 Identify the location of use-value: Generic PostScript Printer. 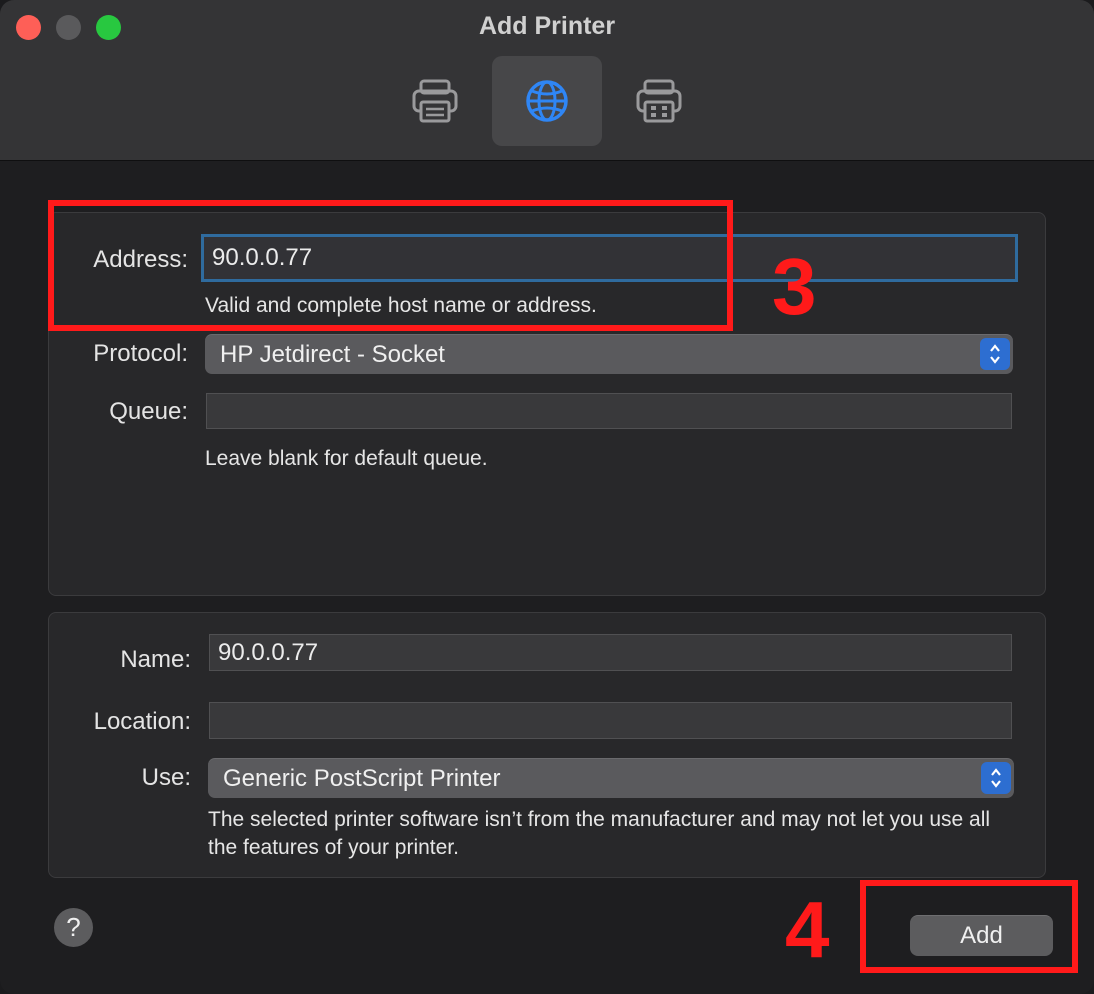
(362, 778).